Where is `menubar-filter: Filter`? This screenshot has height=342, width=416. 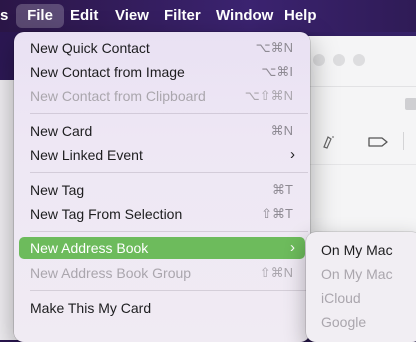
menubar-filter: Filter is located at coordinates (182, 16).